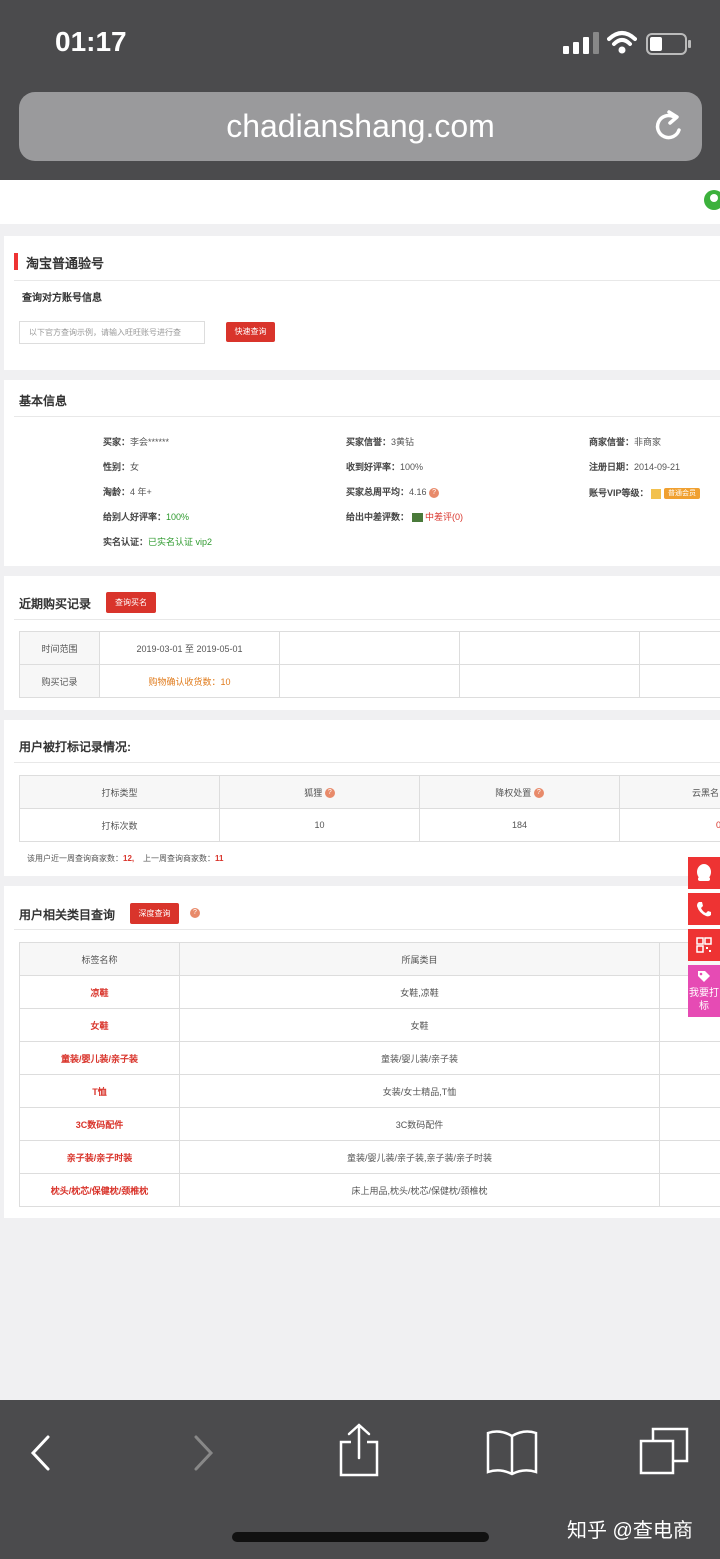 This screenshot has height=1559, width=720. Describe the element at coordinates (99, 1157) in the screenshot. I see `category-tag: 亲子装/亲子时装` at that location.